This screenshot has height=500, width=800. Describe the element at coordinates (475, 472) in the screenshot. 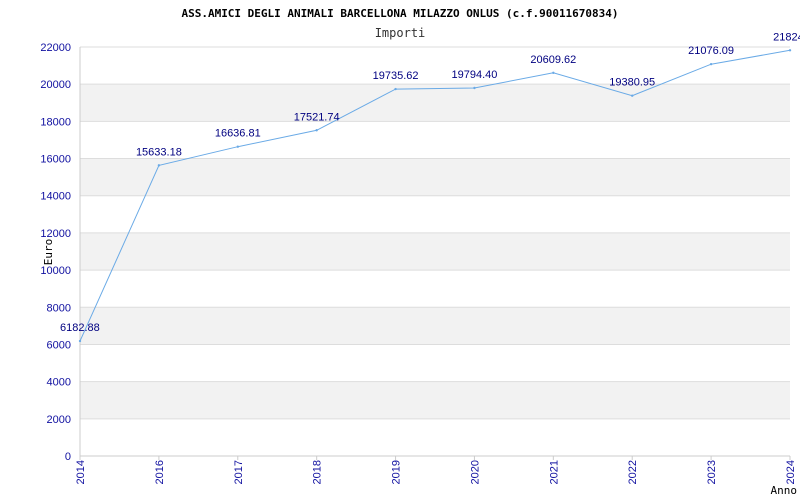

I see `x-tick-label: 2020` at that location.